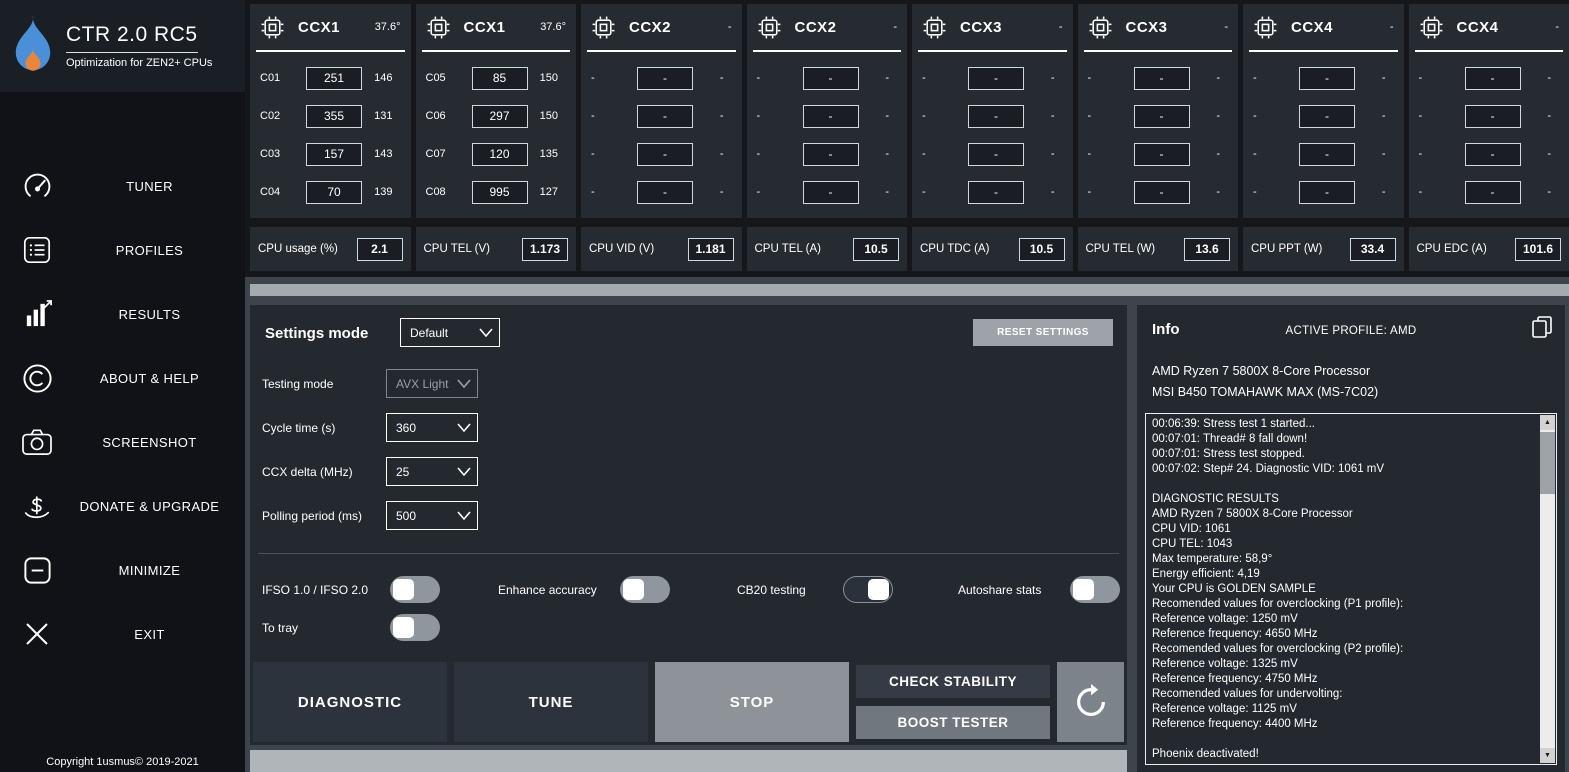  Describe the element at coordinates (499, 116) in the screenshot. I see `core-value-box: 297` at that location.